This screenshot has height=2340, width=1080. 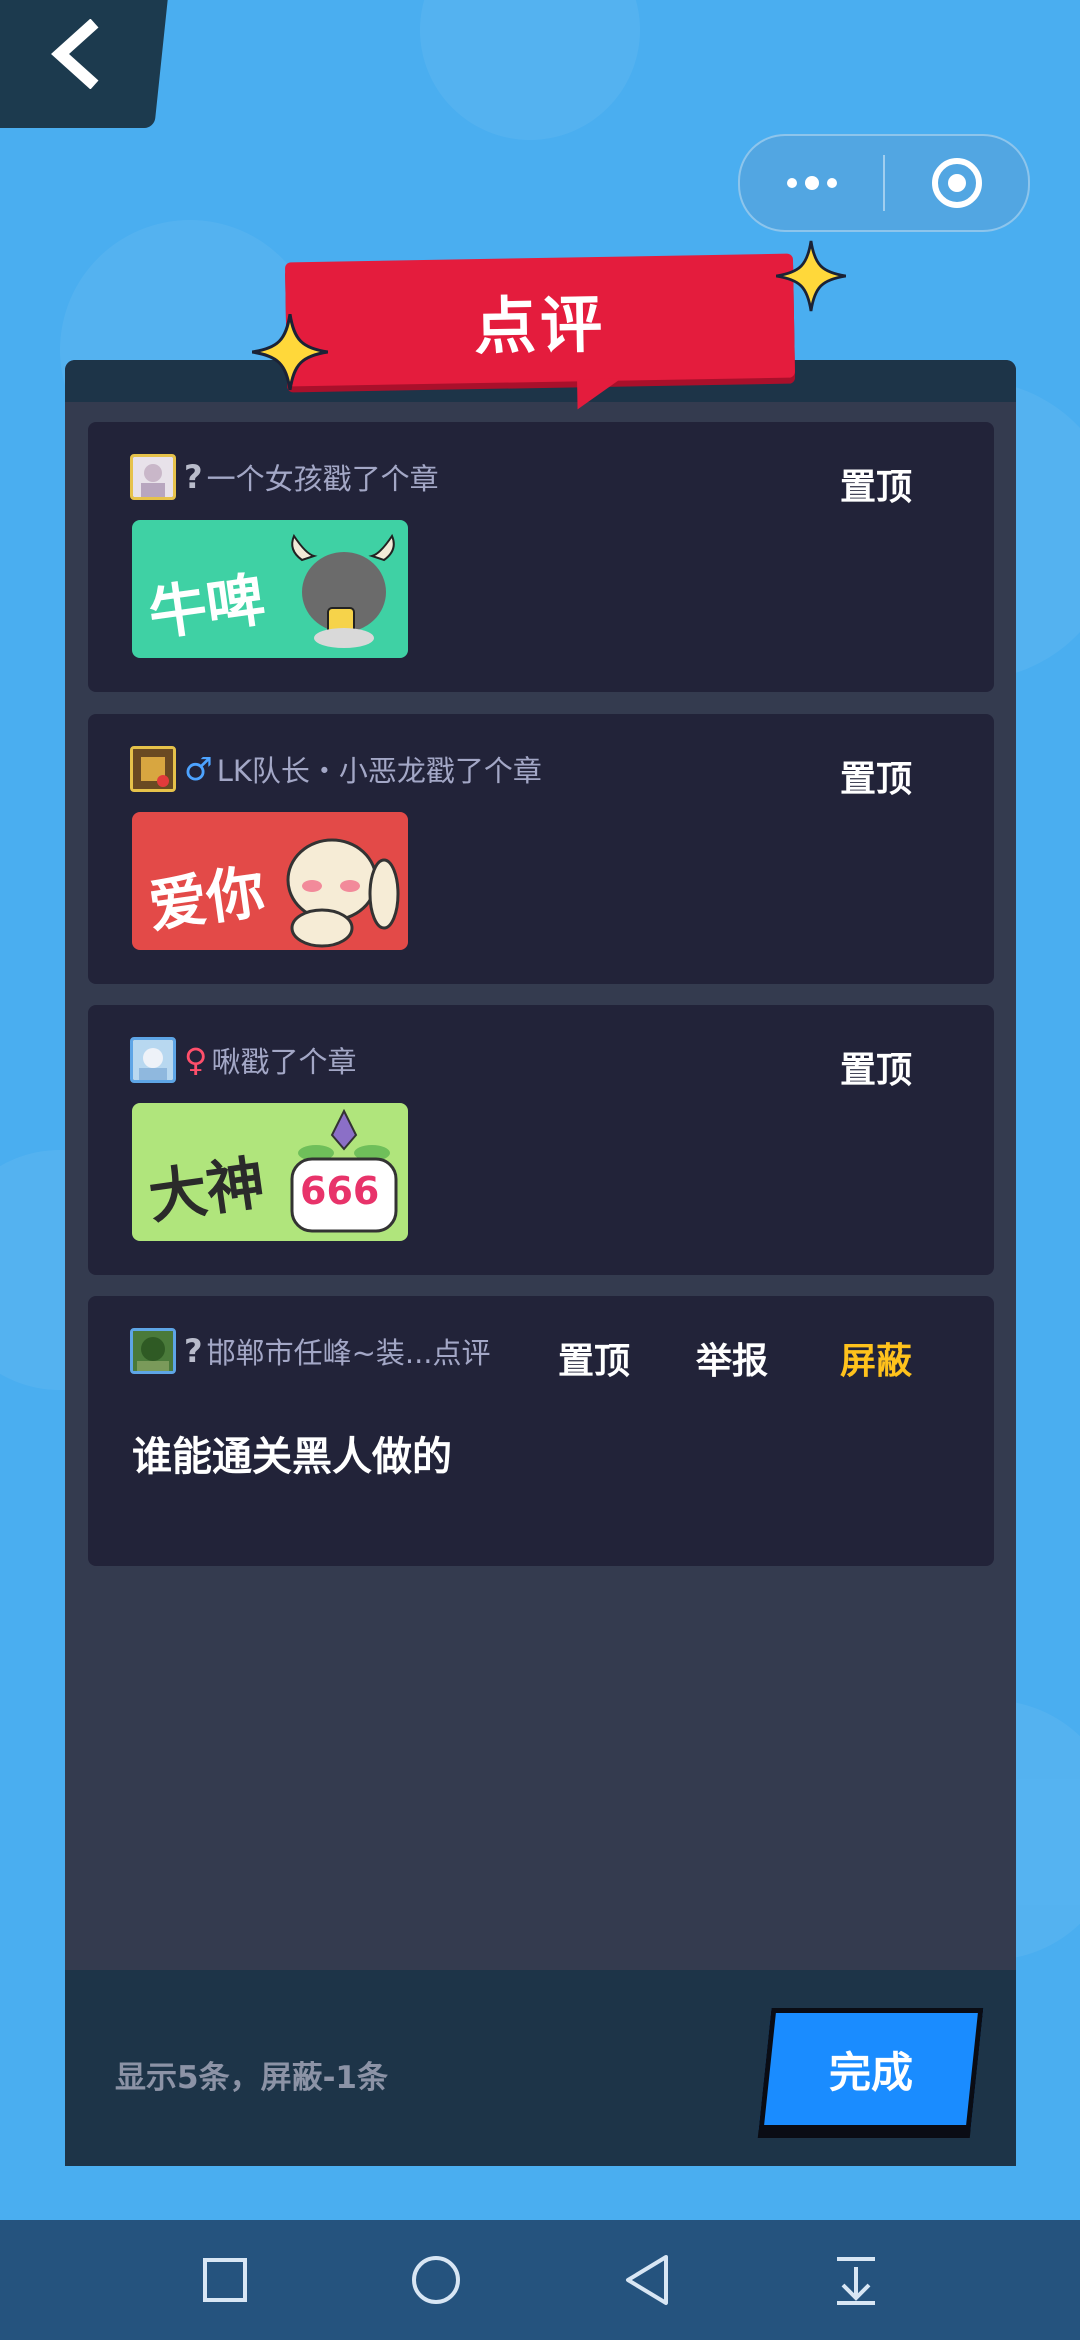 I want to click on title-banner: 点评, so click(x=540, y=320).